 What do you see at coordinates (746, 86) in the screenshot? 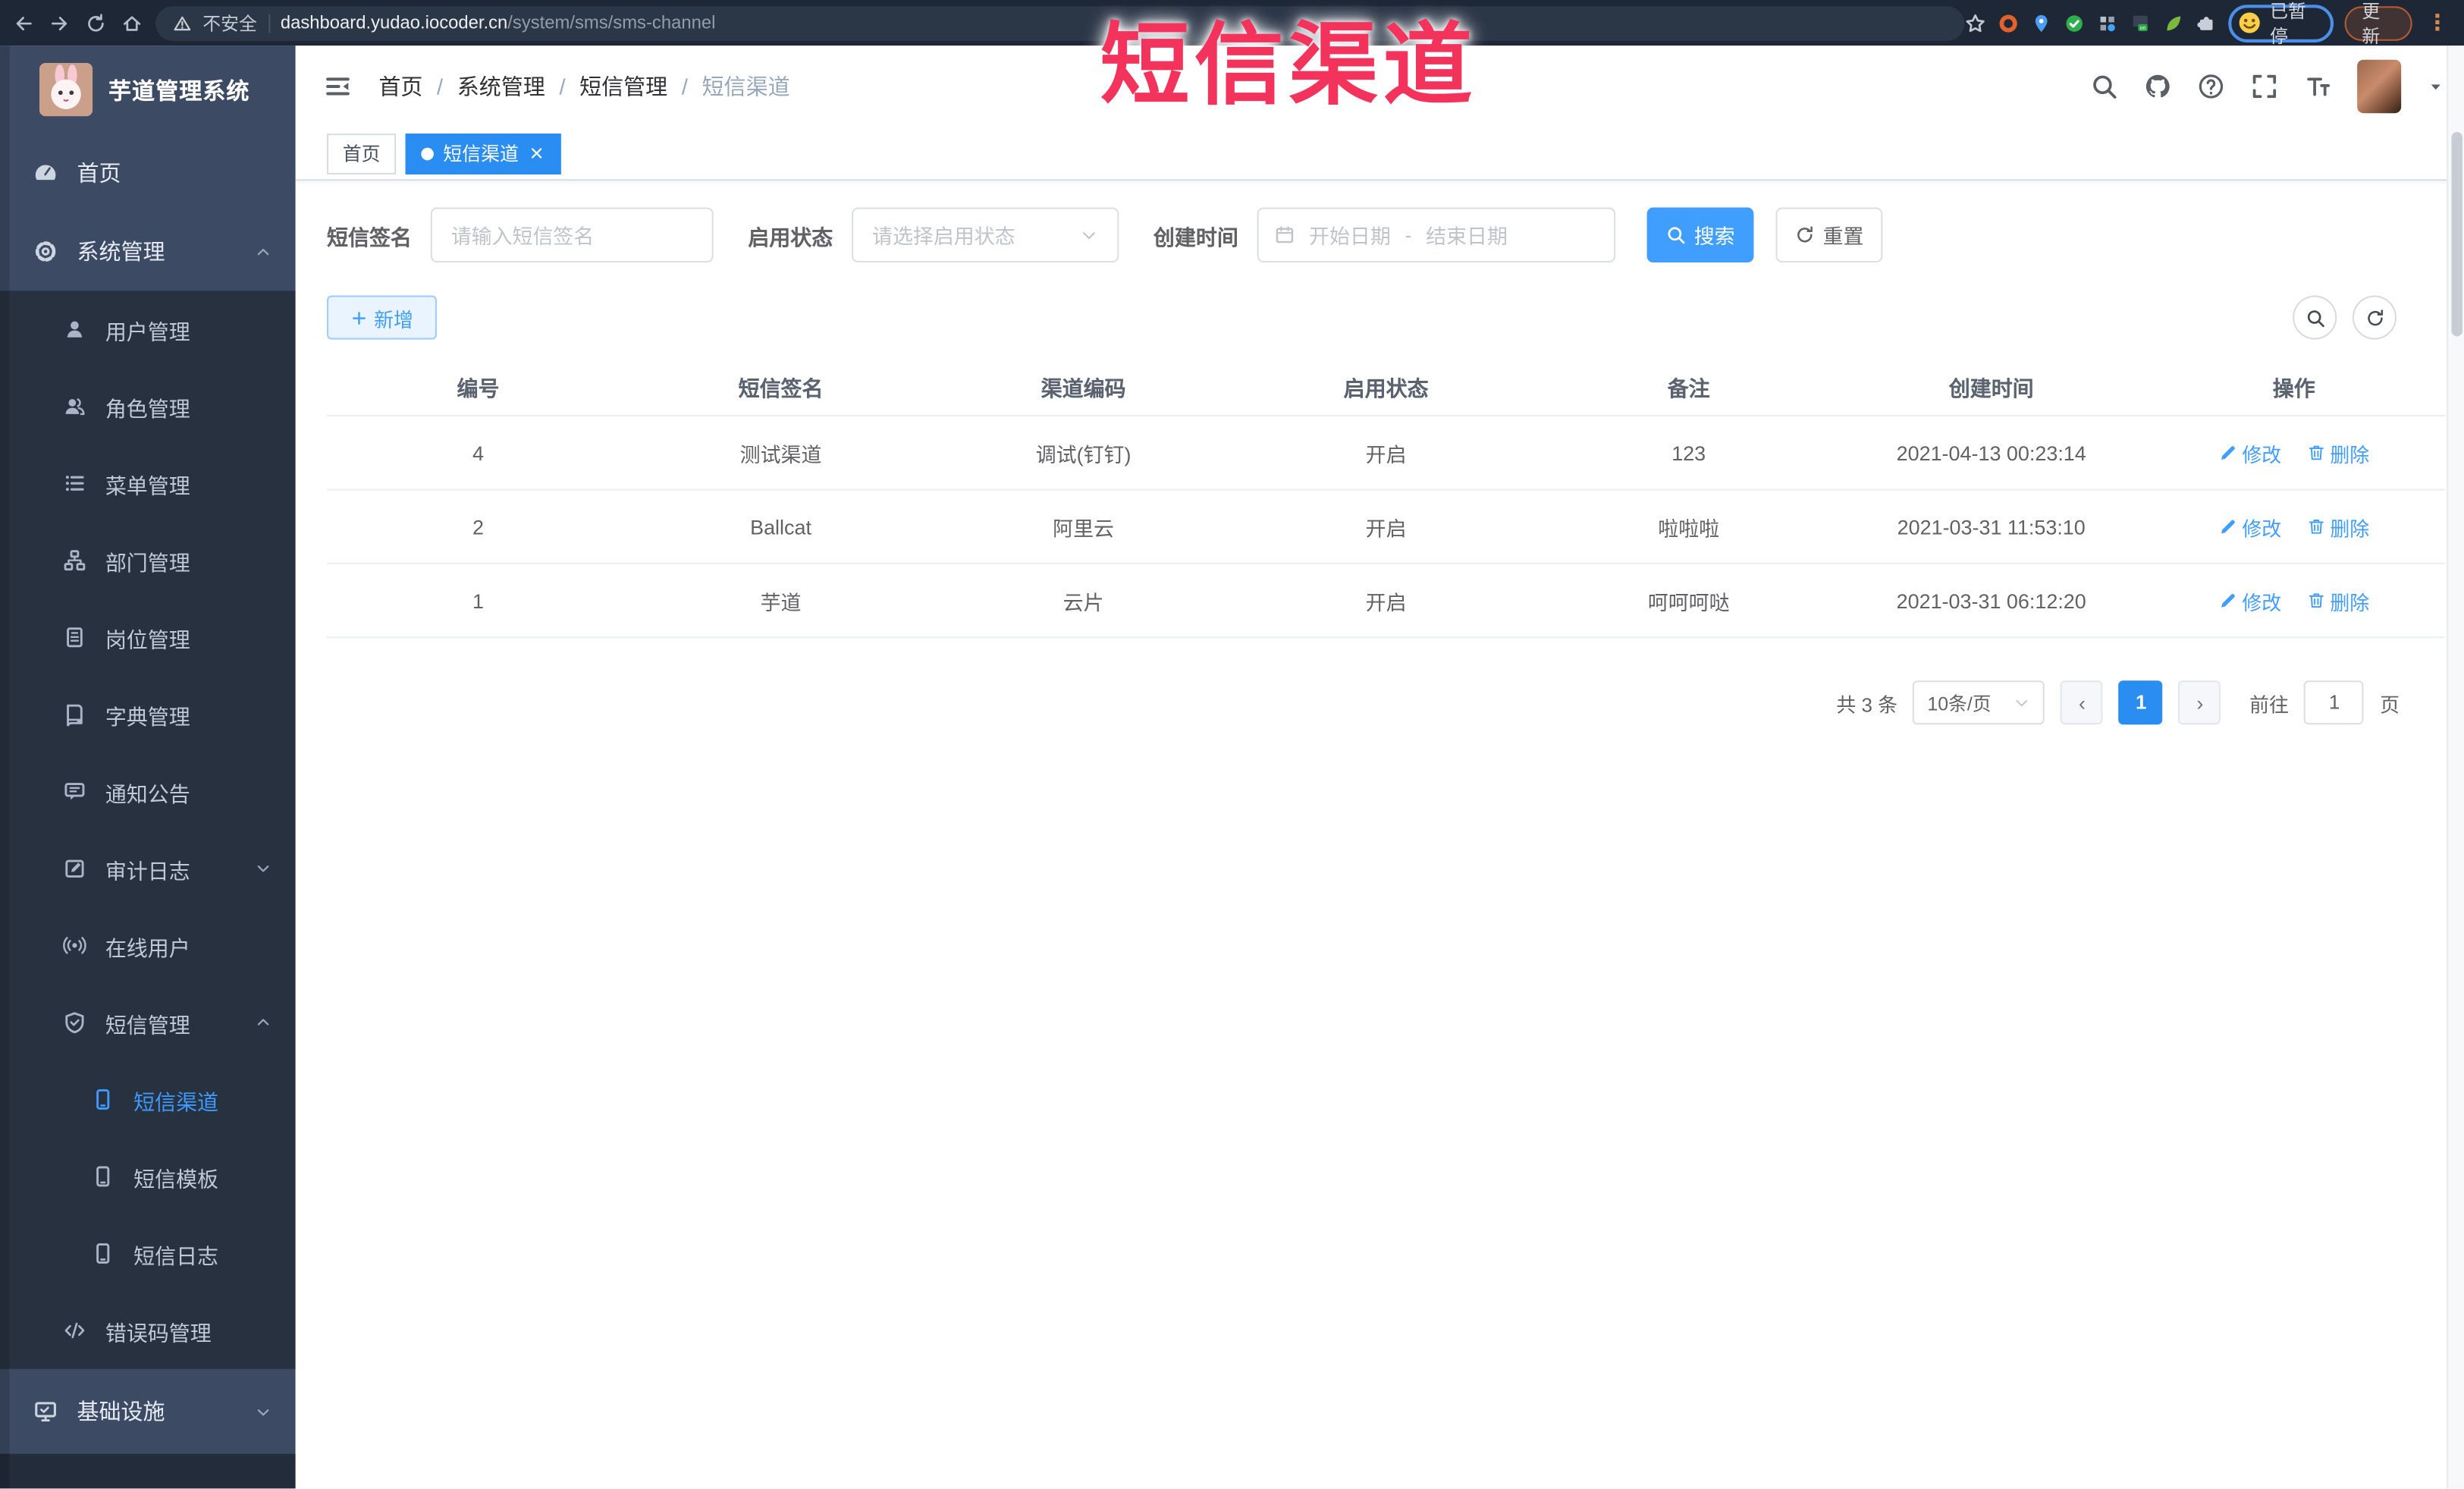
I see `breadcrumb-item: 短信渠道` at bounding box center [746, 86].